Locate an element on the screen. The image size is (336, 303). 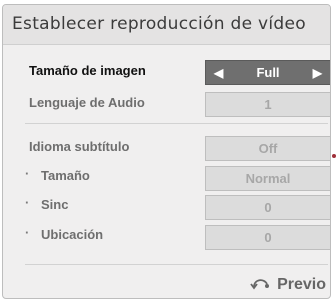
back-button: Previo is located at coordinates (287, 284).